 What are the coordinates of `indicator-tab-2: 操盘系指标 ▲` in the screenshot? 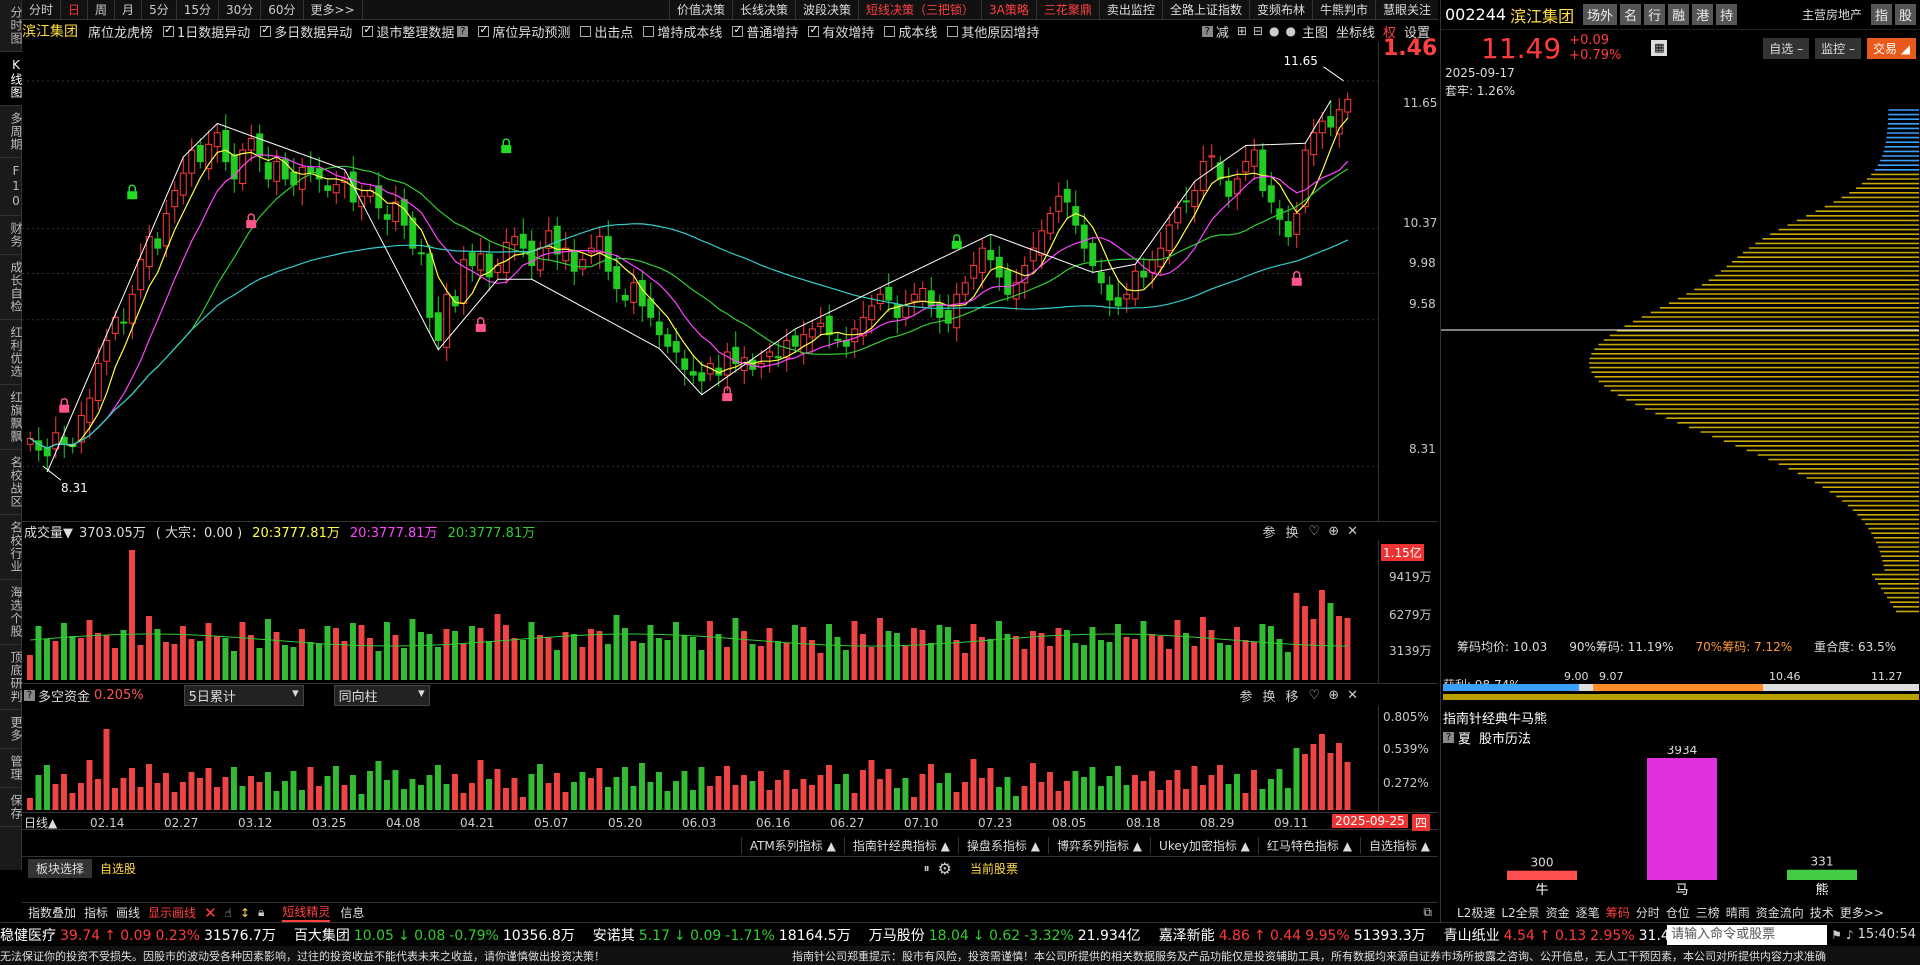 It's located at (1002, 845).